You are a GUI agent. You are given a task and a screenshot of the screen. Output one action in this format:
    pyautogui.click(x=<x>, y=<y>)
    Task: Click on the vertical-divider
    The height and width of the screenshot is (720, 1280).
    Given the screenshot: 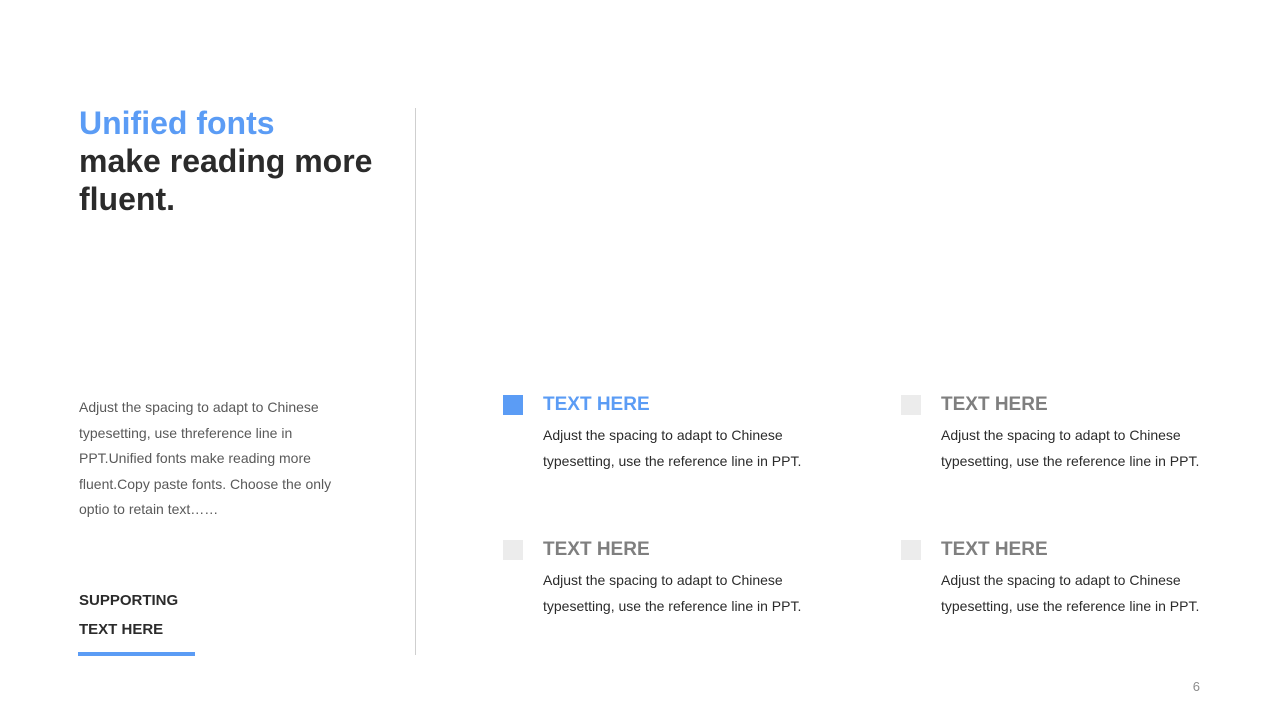 What is the action you would take?
    pyautogui.click(x=415, y=381)
    